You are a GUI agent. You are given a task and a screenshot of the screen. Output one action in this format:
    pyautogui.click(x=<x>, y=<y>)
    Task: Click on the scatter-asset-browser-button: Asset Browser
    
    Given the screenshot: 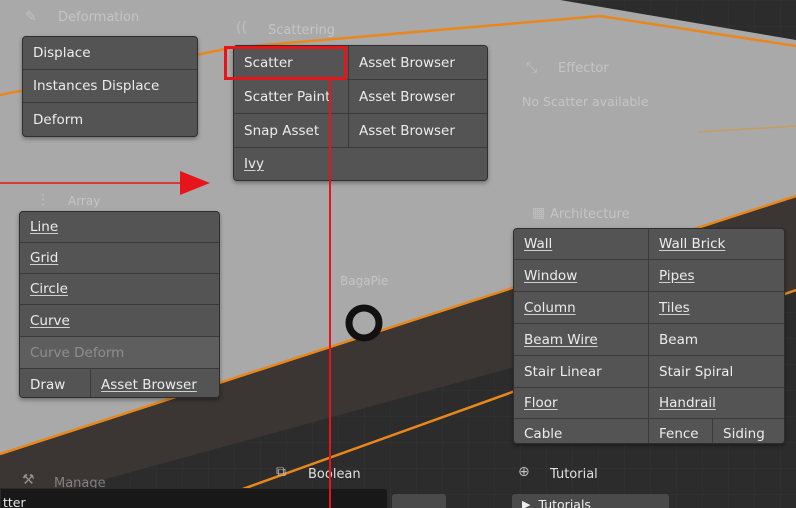 What is the action you would take?
    pyautogui.click(x=417, y=62)
    